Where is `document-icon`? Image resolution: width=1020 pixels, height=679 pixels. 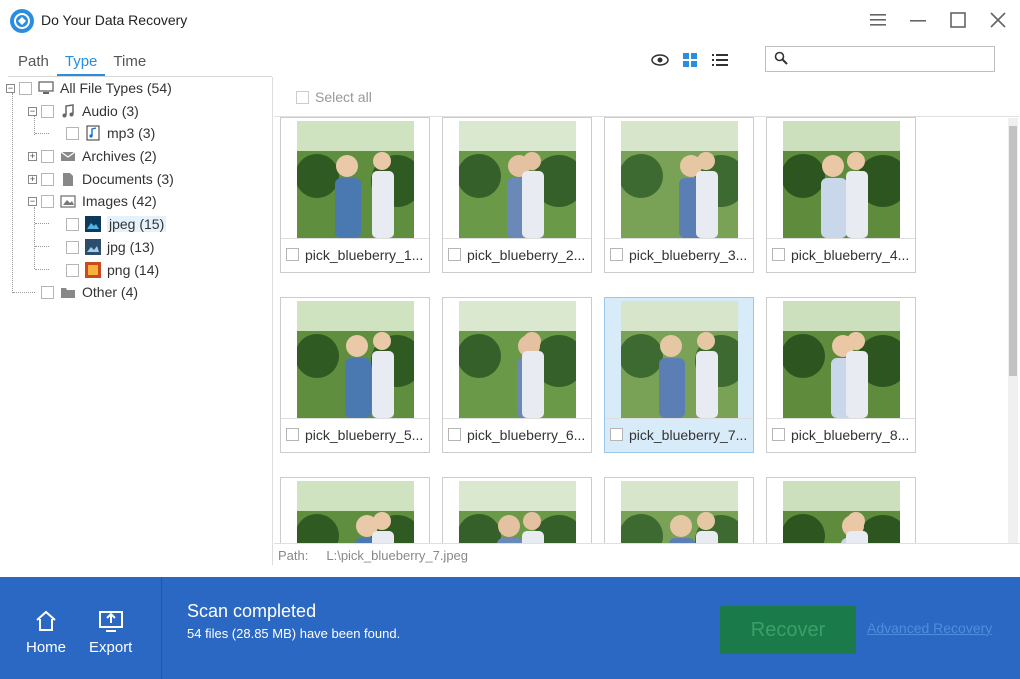
document-icon is located at coordinates (68, 179).